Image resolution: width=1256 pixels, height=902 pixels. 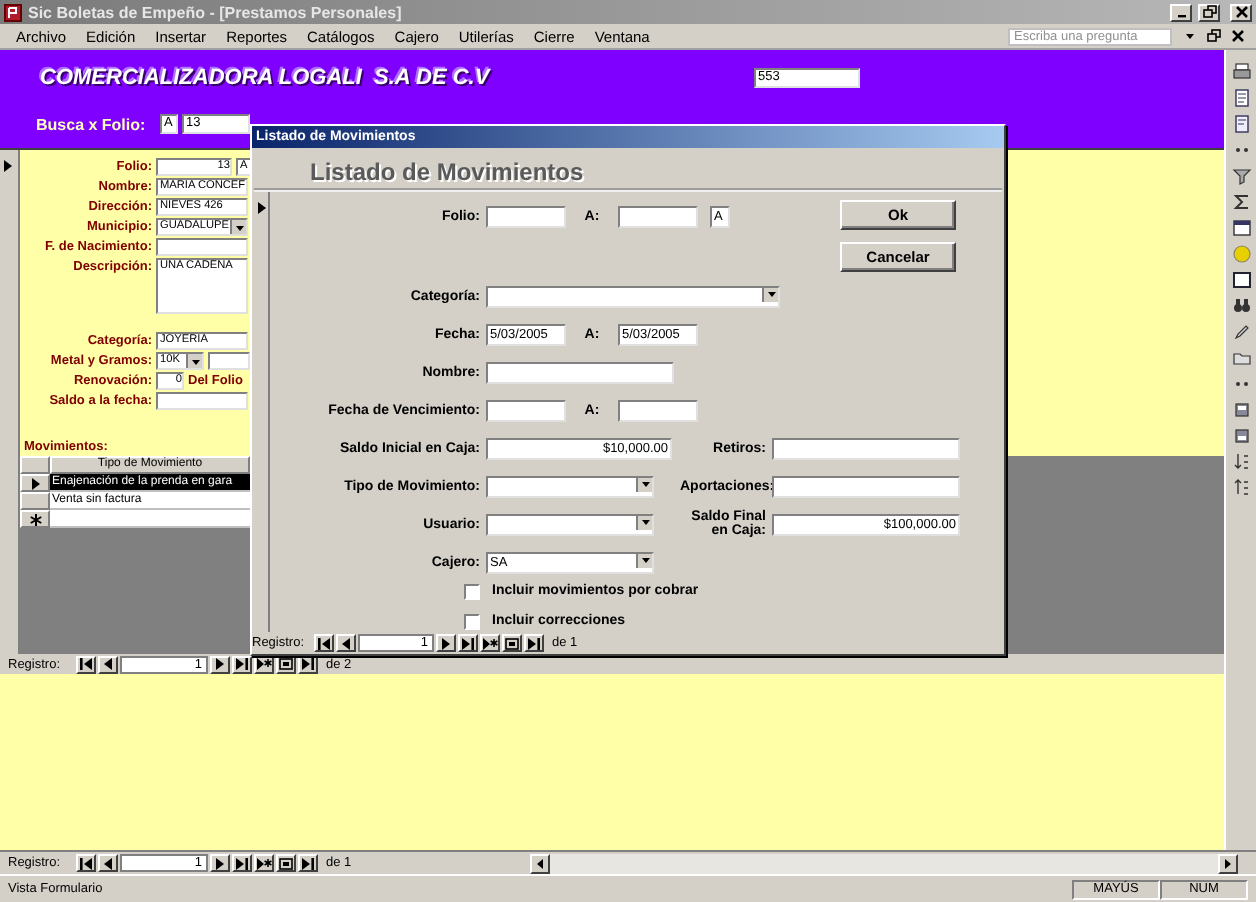 I want to click on search-label: Busca x Folio:, so click(x=92, y=124).